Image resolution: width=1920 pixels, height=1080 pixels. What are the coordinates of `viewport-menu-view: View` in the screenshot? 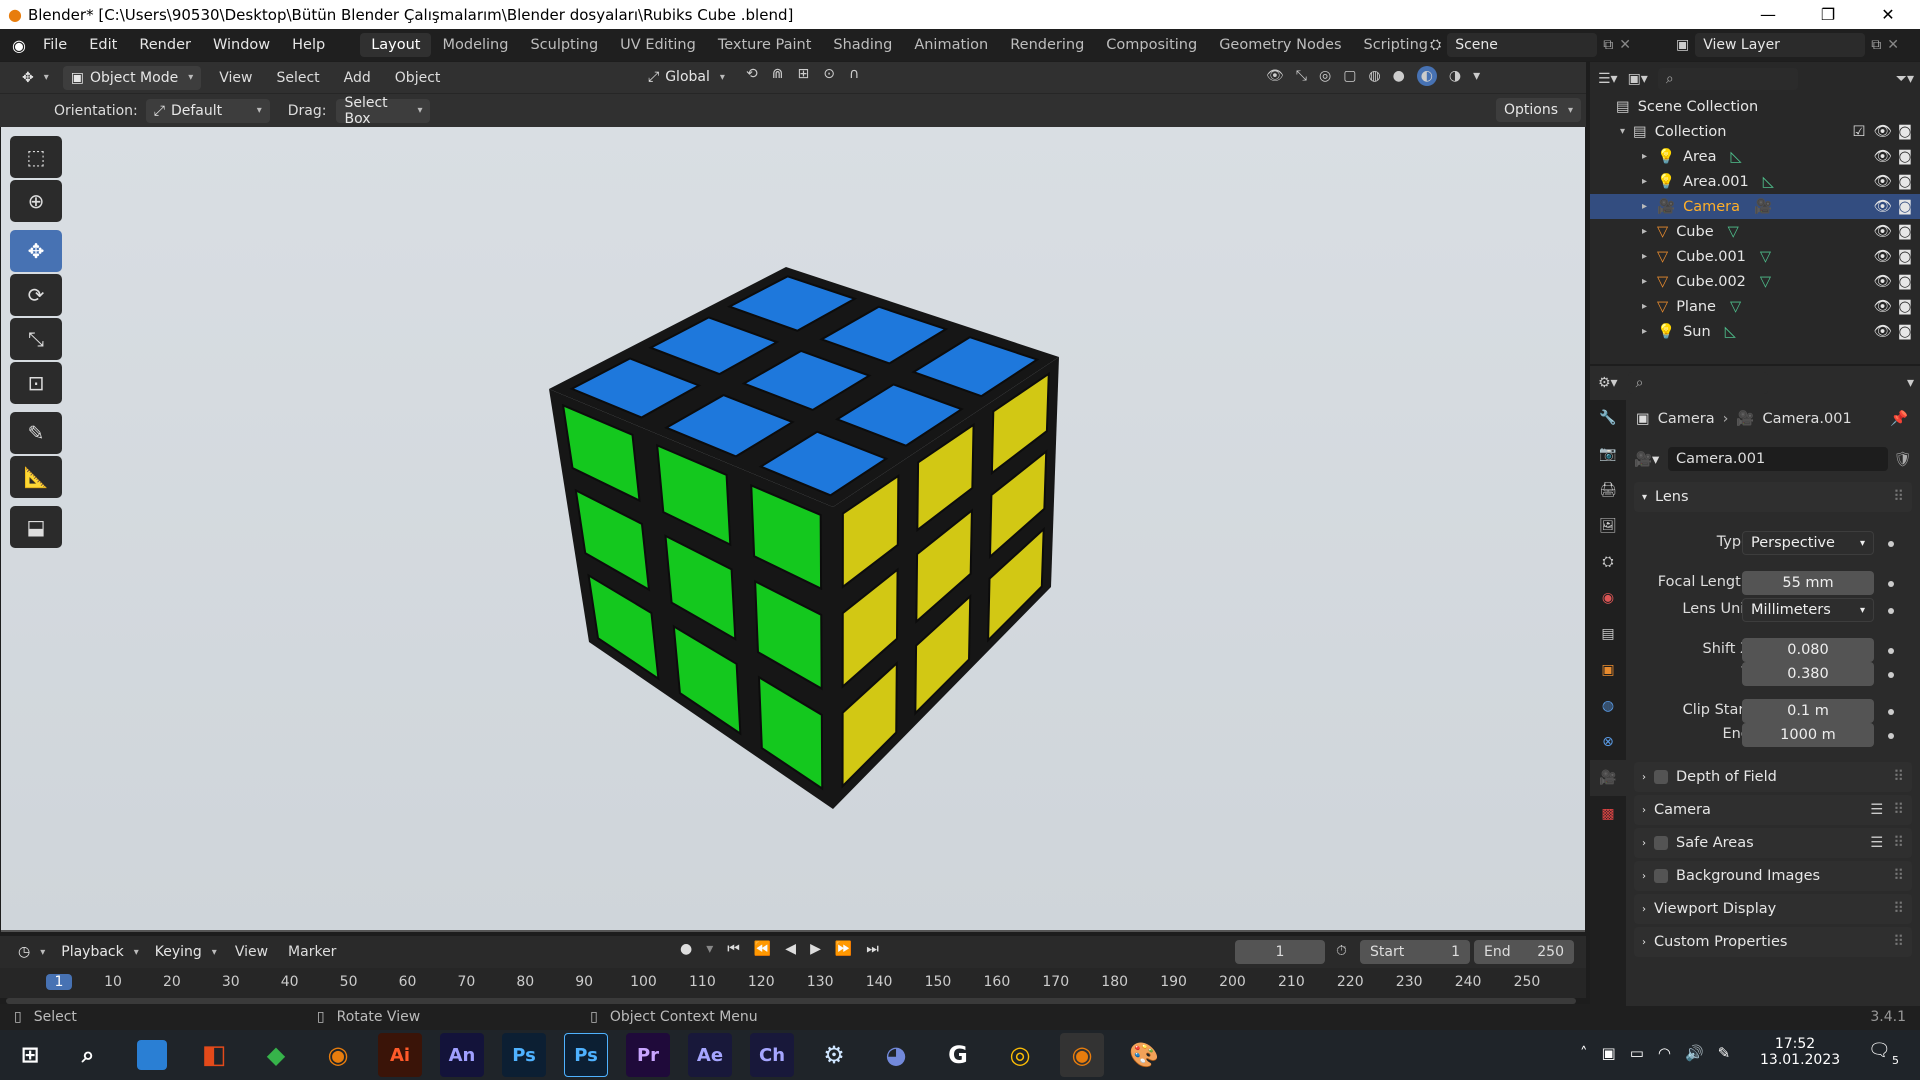 It's located at (235, 78).